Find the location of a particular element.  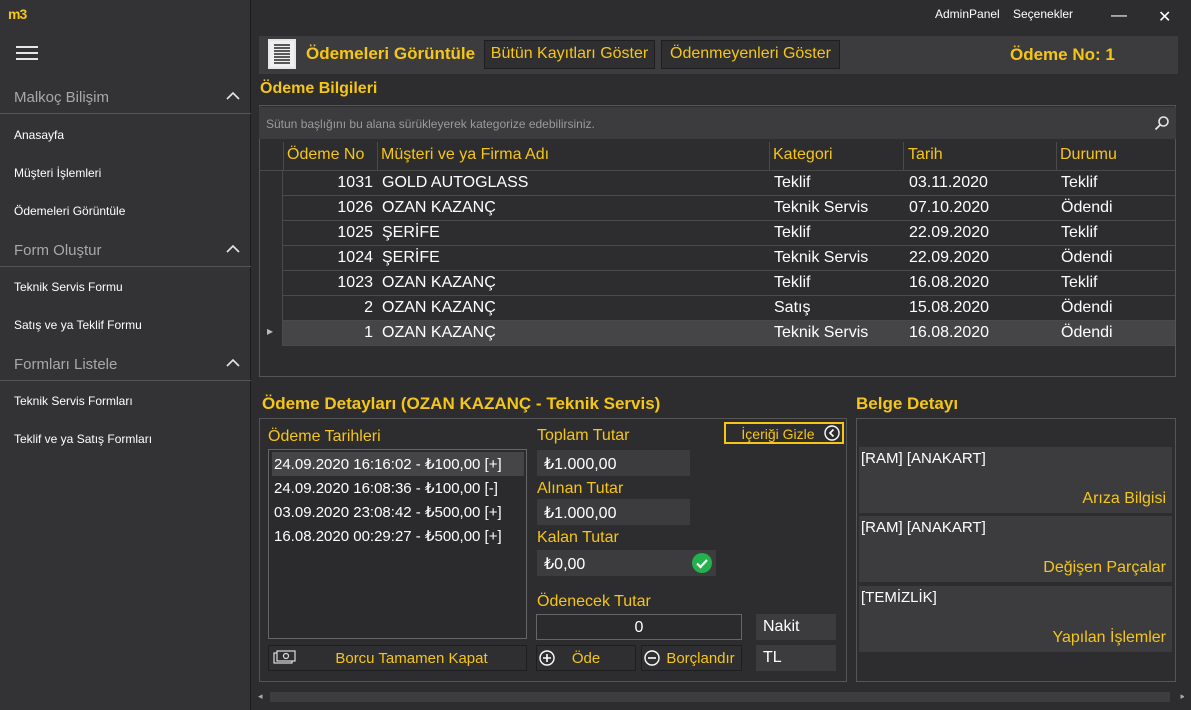

money-icon is located at coordinates (284, 657).